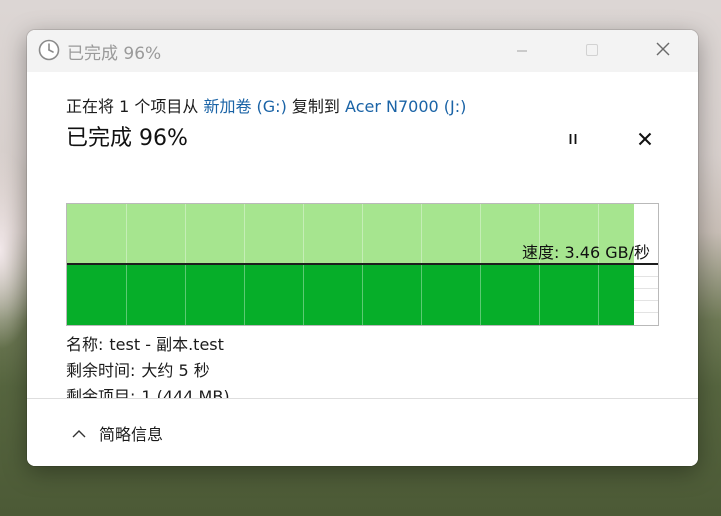 This screenshot has height=516, width=721. I want to click on cancel-button, so click(645, 140).